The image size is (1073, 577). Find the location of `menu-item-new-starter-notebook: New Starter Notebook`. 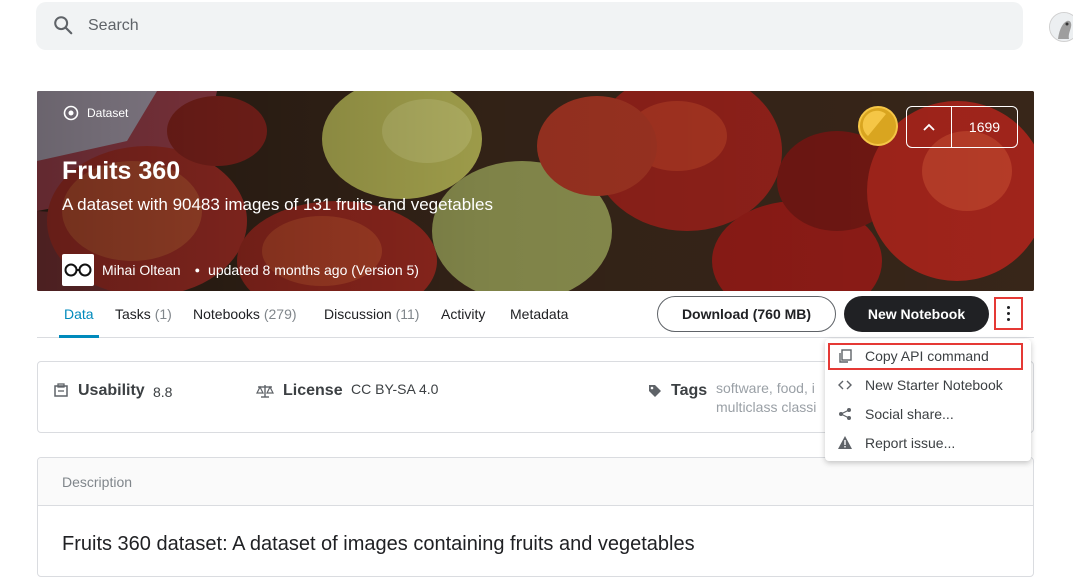

menu-item-new-starter-notebook: New Starter Notebook is located at coordinates (928, 384).